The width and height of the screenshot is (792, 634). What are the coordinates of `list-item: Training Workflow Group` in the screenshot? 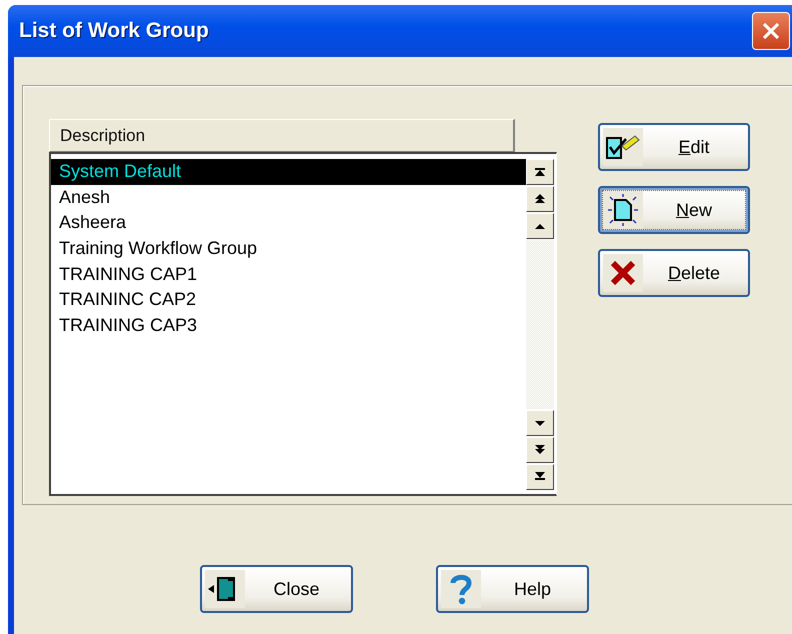 It's located at (288, 249).